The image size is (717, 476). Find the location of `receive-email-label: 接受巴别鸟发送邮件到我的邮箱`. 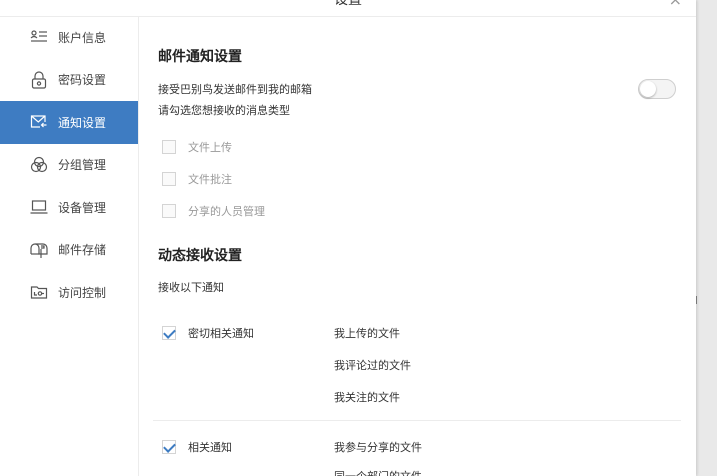

receive-email-label: 接受巴别鸟发送邮件到我的邮箱 is located at coordinates (235, 89).